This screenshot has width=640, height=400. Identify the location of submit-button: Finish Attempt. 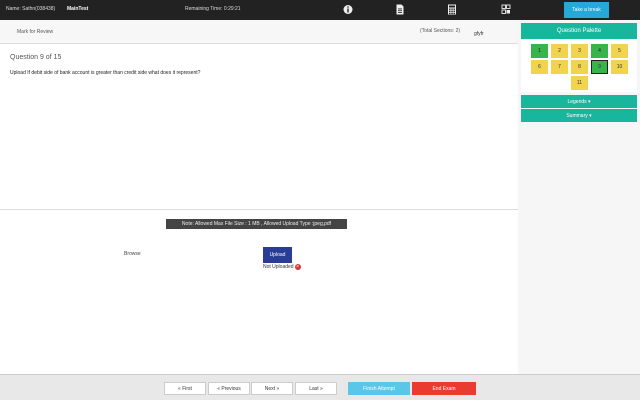
(379, 388).